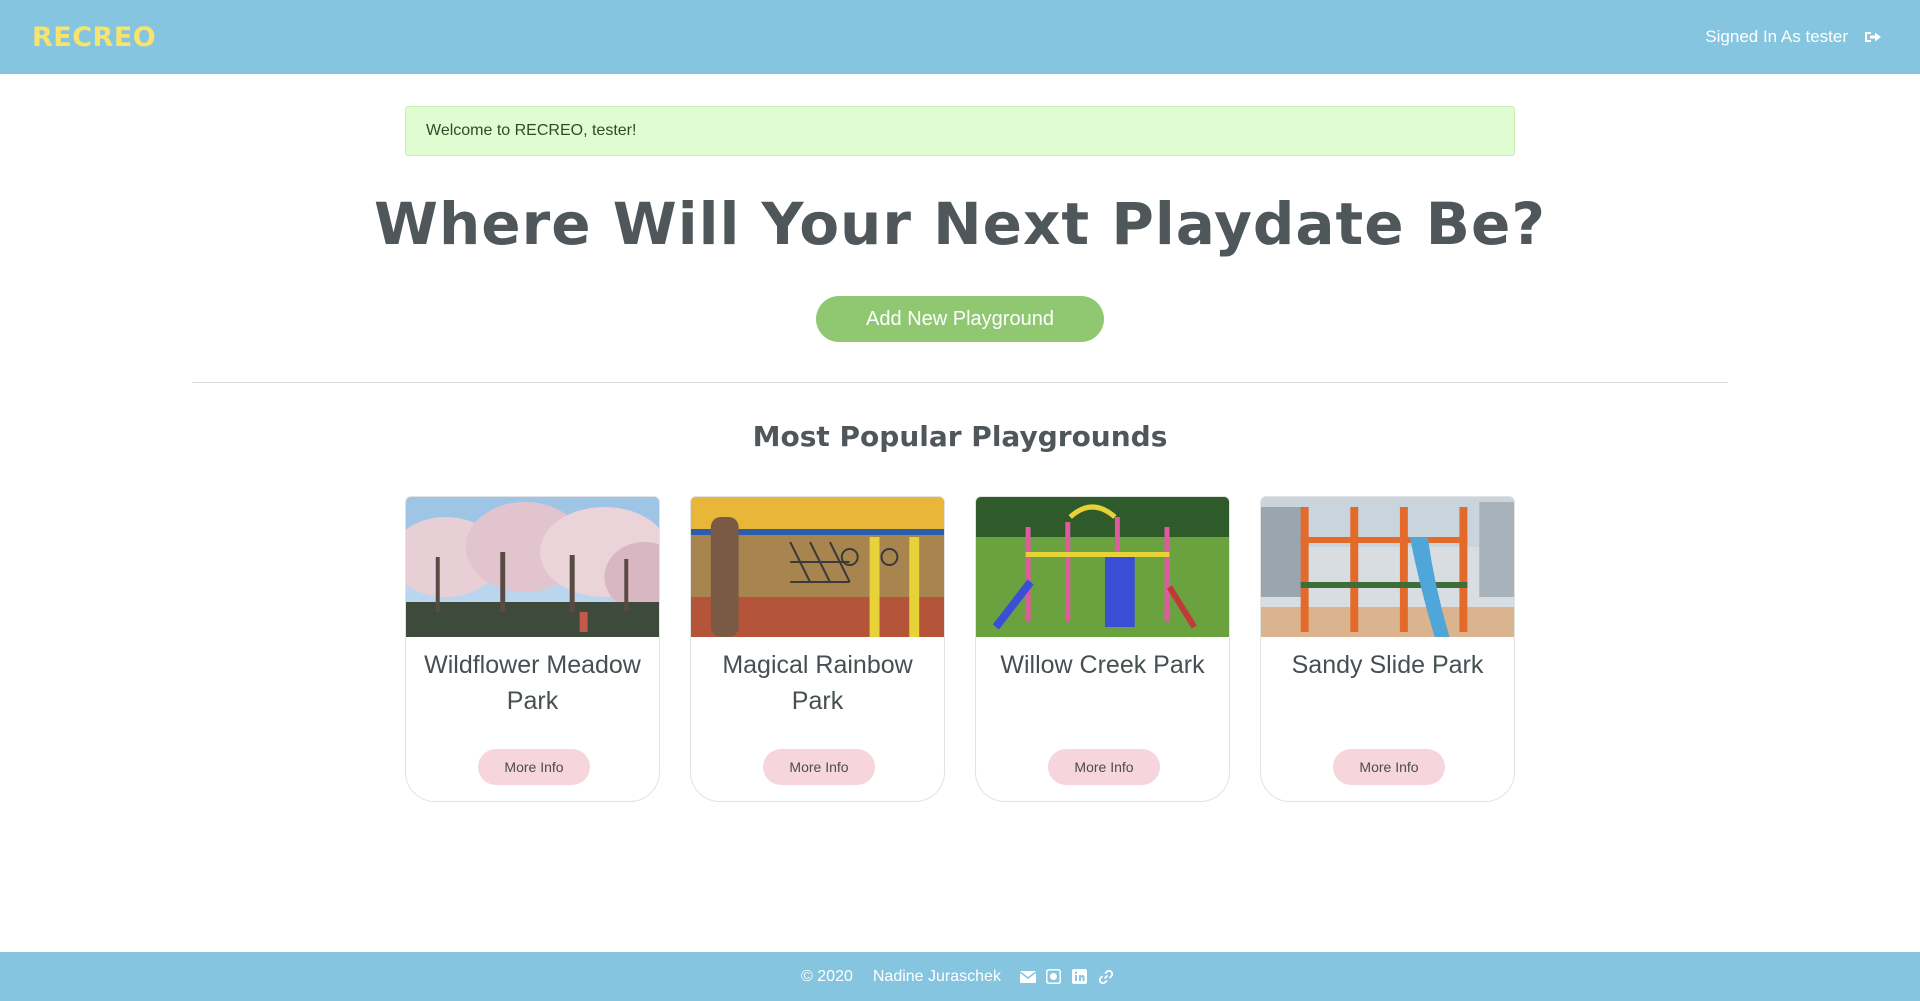 The width and height of the screenshot is (1920, 1001). What do you see at coordinates (1776, 36) in the screenshot?
I see `signed-in-label: Signed In As tester` at bounding box center [1776, 36].